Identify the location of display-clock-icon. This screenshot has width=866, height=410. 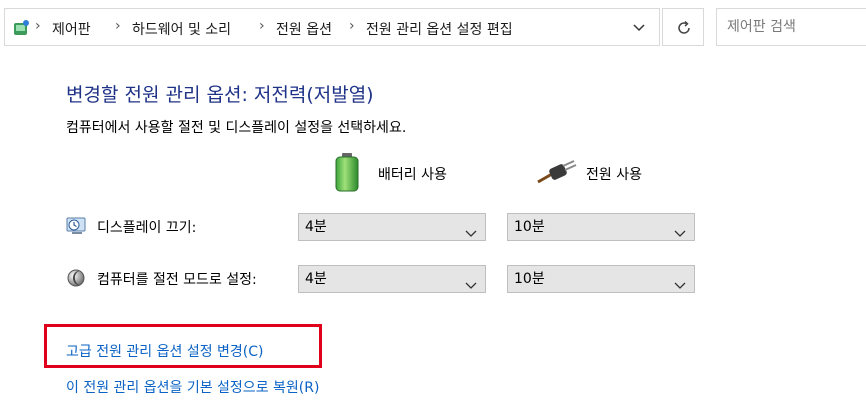
(77, 228).